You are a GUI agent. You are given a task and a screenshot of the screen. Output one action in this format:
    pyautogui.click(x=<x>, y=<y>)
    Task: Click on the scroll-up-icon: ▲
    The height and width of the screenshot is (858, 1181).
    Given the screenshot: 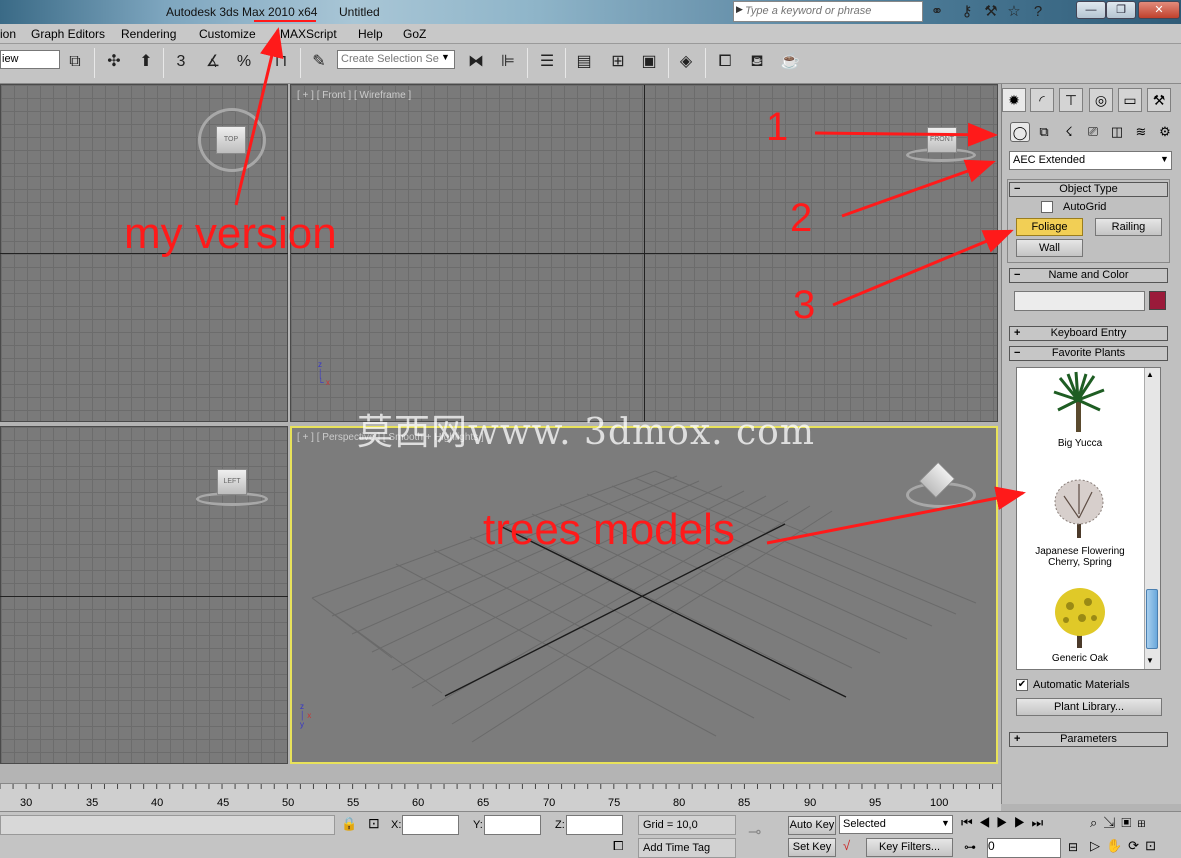 What is the action you would take?
    pyautogui.click(x=1150, y=374)
    